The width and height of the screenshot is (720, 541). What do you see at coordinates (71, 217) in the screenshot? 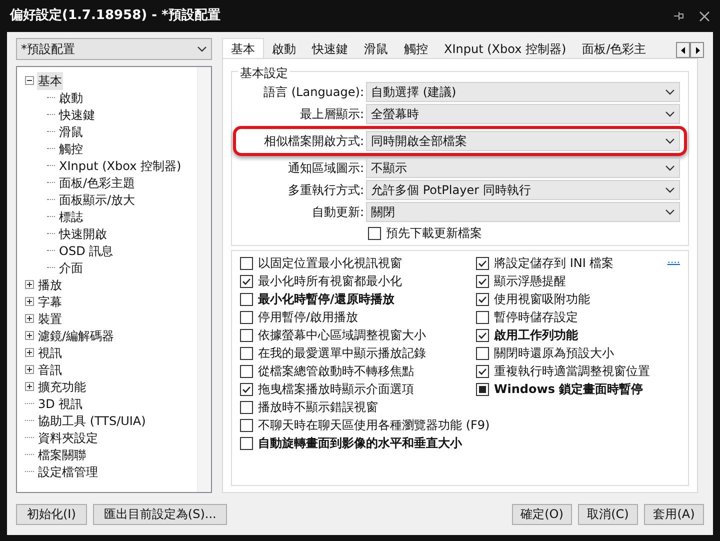
I see `tree-item: 標誌` at bounding box center [71, 217].